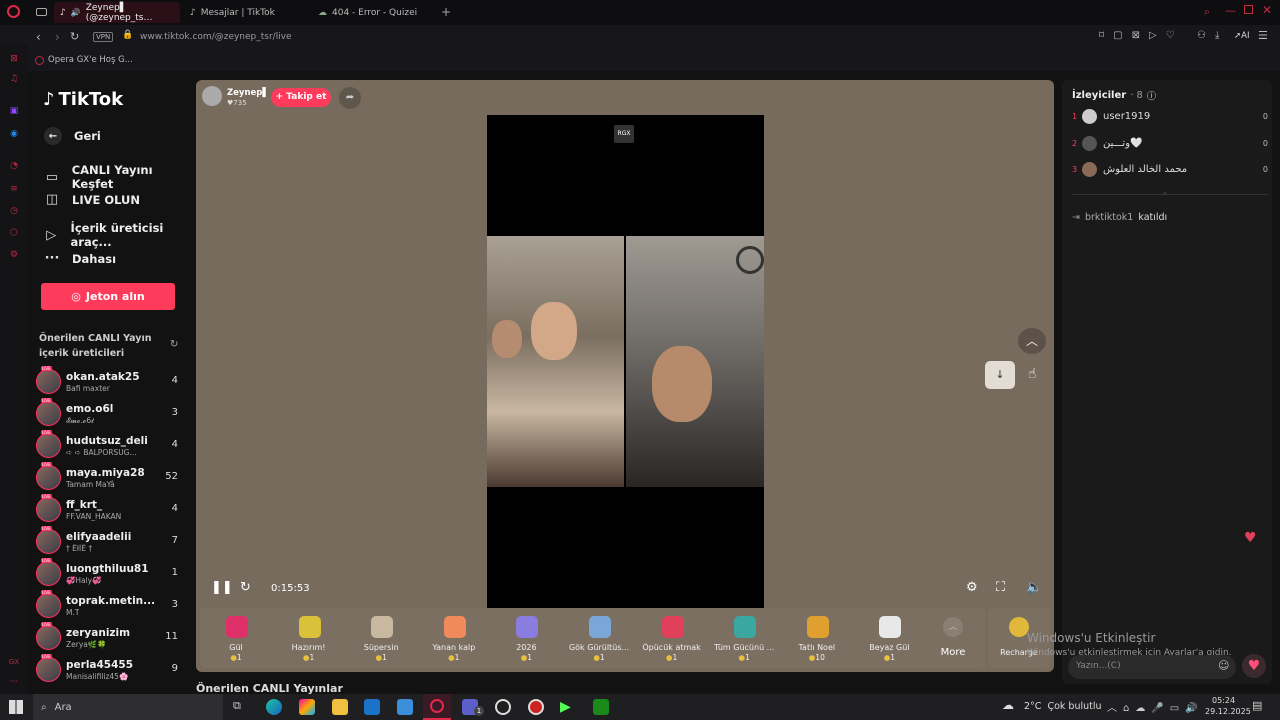 Image resolution: width=1280 pixels, height=720 pixels. I want to click on new-tab-button: +, so click(446, 12).